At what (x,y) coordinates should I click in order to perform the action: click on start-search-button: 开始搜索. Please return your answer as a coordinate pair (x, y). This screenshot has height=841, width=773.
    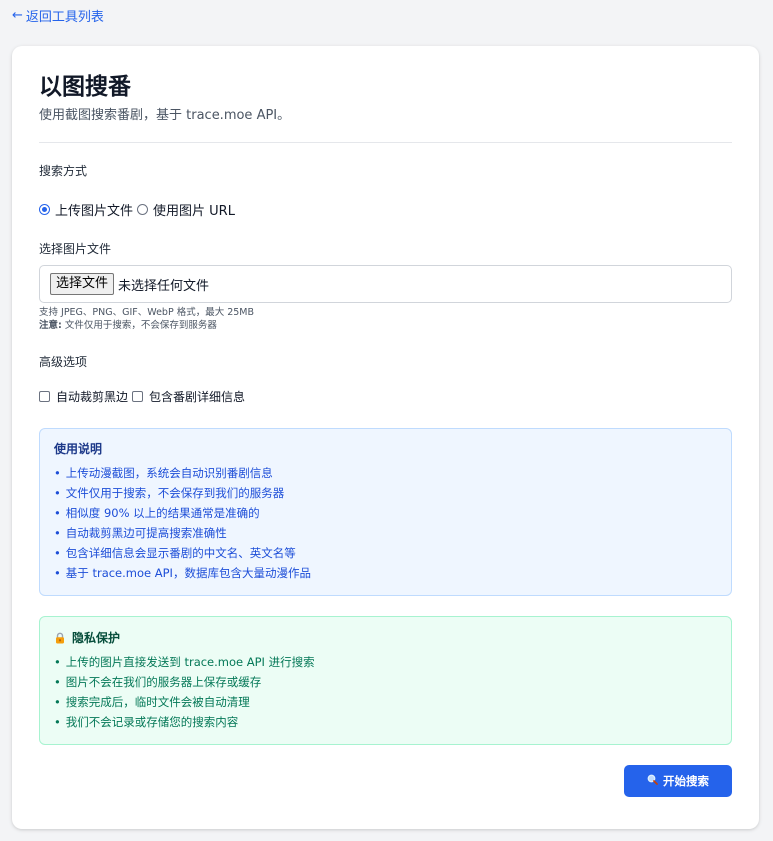
    Looking at the image, I should click on (678, 781).